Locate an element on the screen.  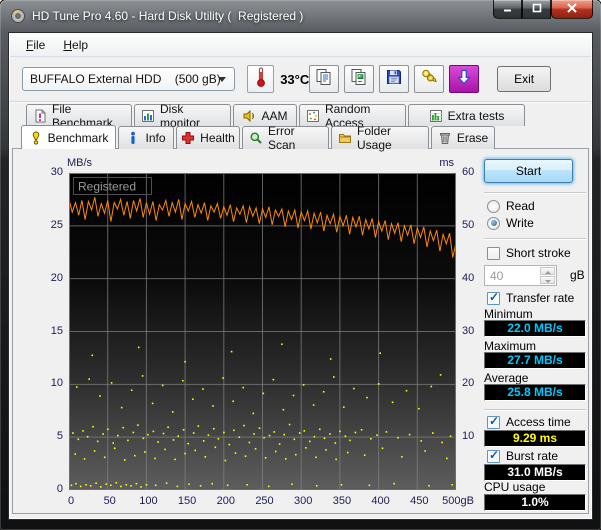
save-button is located at coordinates (394, 79).